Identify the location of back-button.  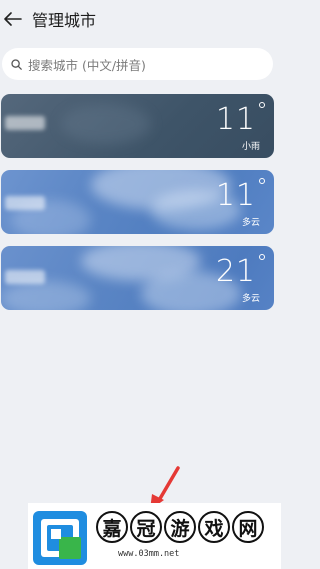
(13, 19).